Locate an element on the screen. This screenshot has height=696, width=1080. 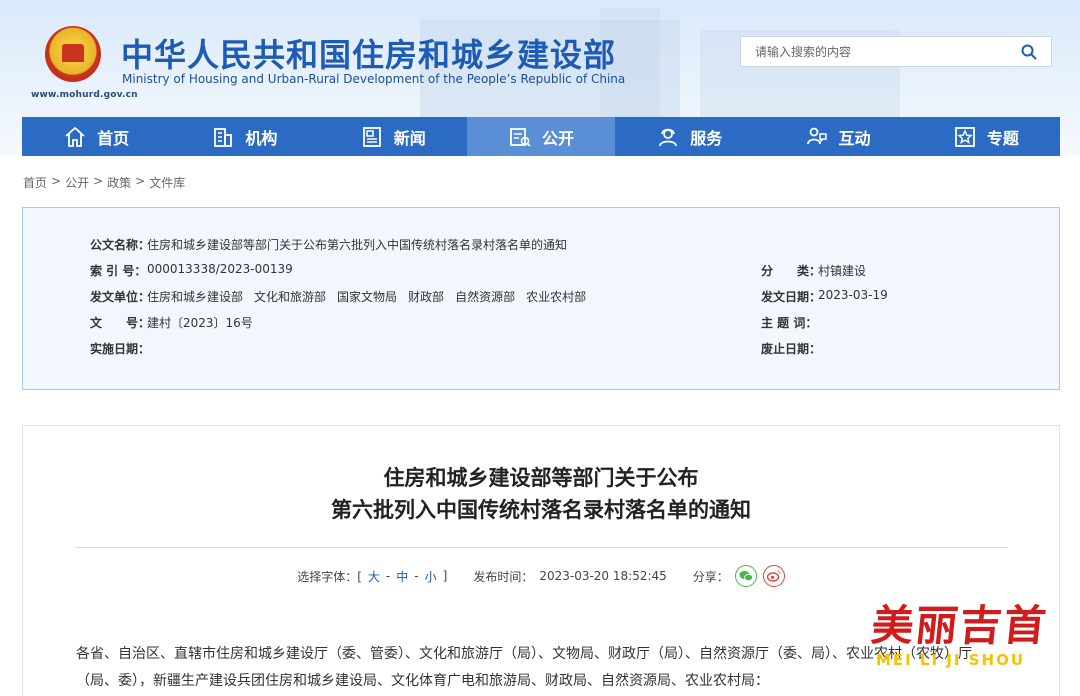
nav-label: 互动 is located at coordinates (854, 138).